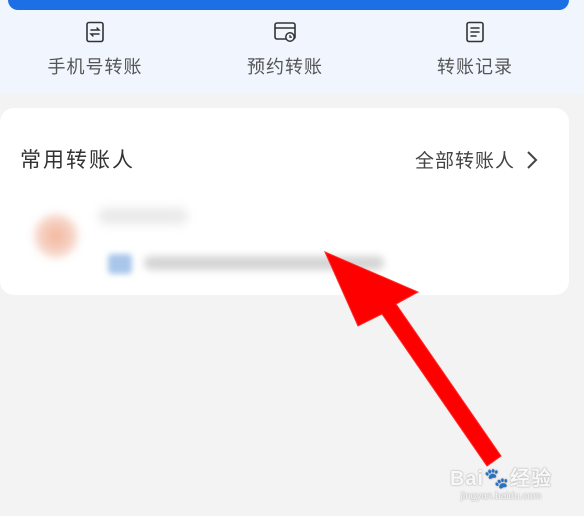  Describe the element at coordinates (120, 264) in the screenshot. I see `bank-logo-icon` at that location.